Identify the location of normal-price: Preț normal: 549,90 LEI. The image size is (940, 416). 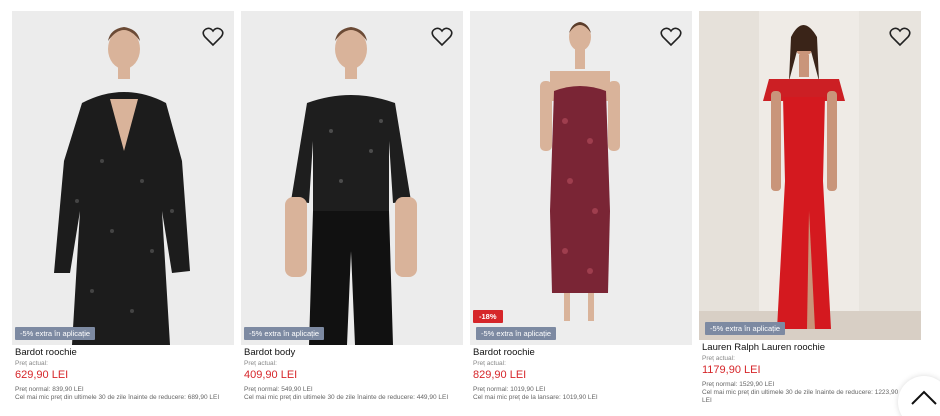
(278, 389).